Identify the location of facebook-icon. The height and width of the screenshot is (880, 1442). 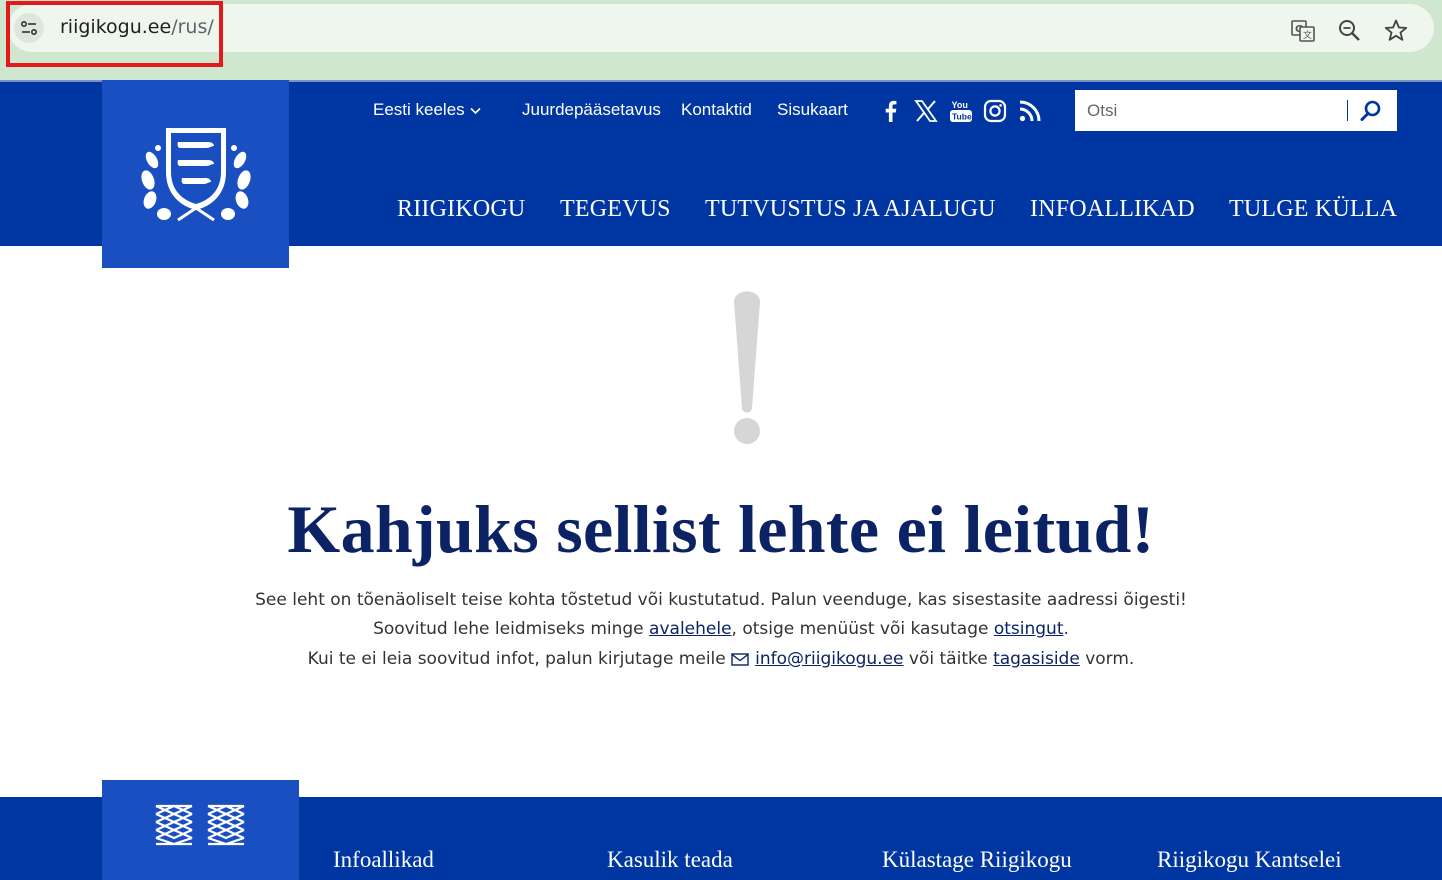
(891, 111).